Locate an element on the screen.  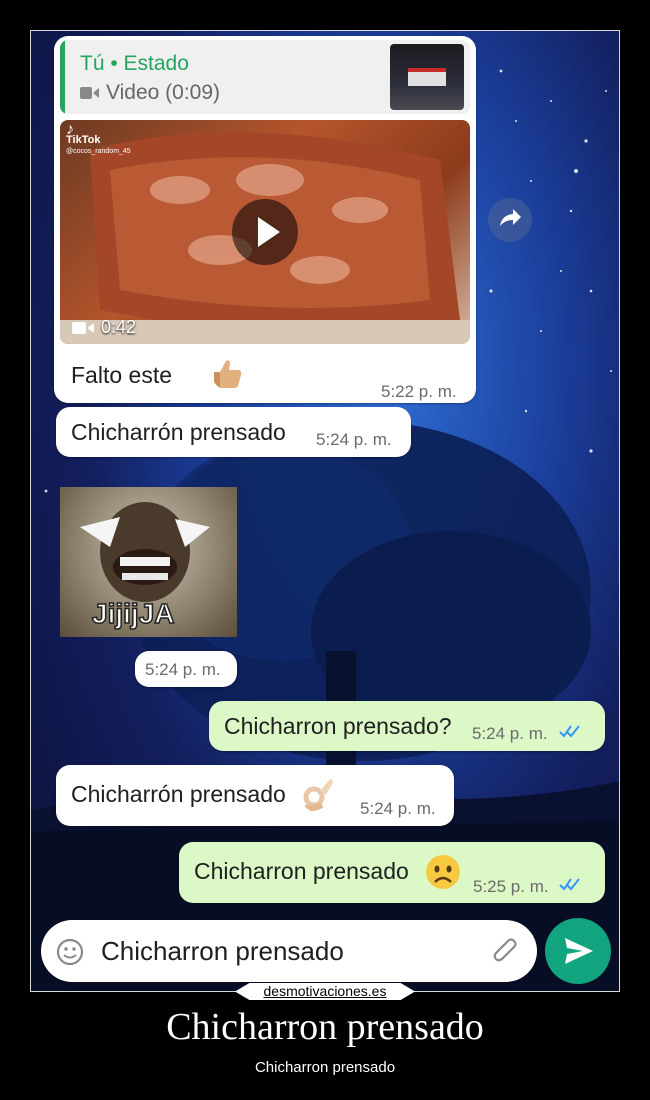
poster-subtitle: Chicharron prensado is located at coordinates (325, 1067).